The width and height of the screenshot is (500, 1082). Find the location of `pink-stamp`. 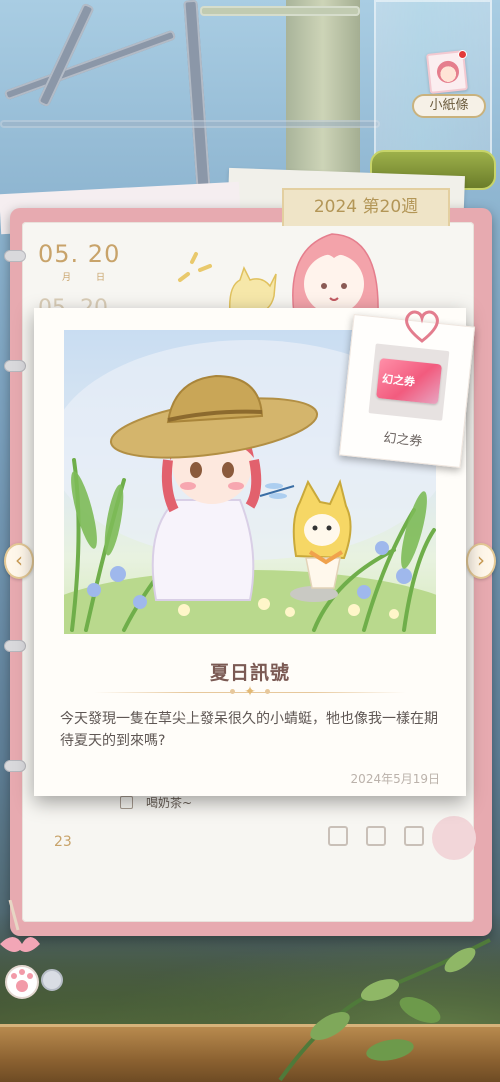

pink-stamp is located at coordinates (454, 838).